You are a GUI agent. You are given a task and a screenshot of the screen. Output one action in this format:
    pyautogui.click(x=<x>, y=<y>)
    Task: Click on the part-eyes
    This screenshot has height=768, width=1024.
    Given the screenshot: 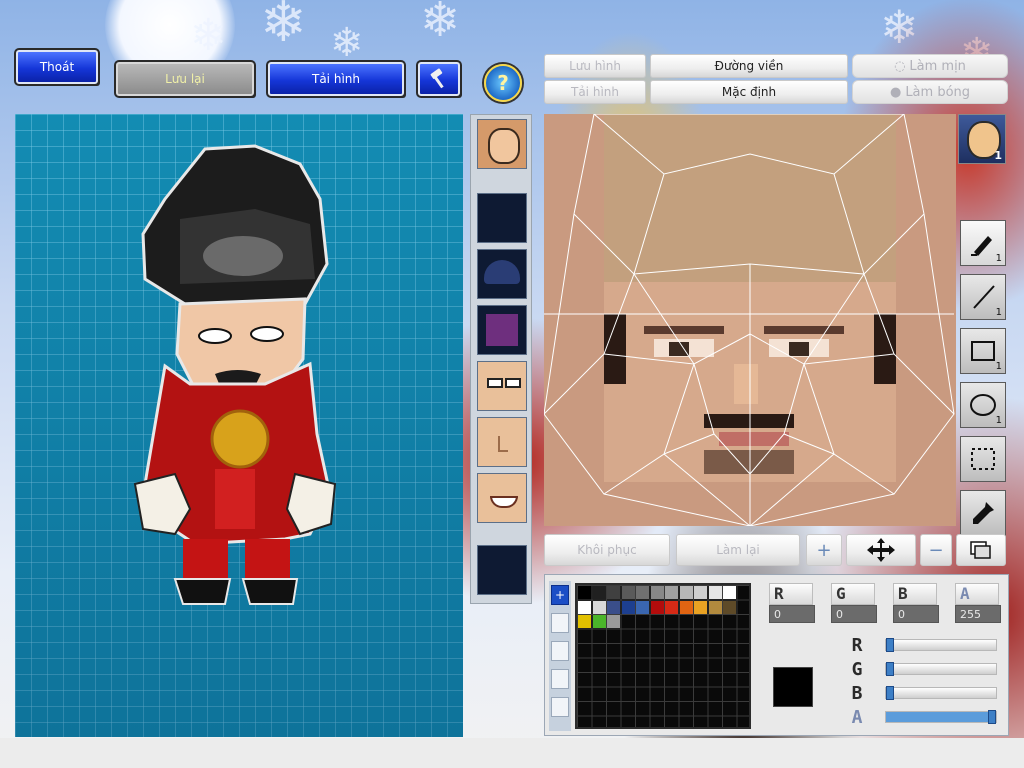 What is the action you would take?
    pyautogui.click(x=502, y=386)
    